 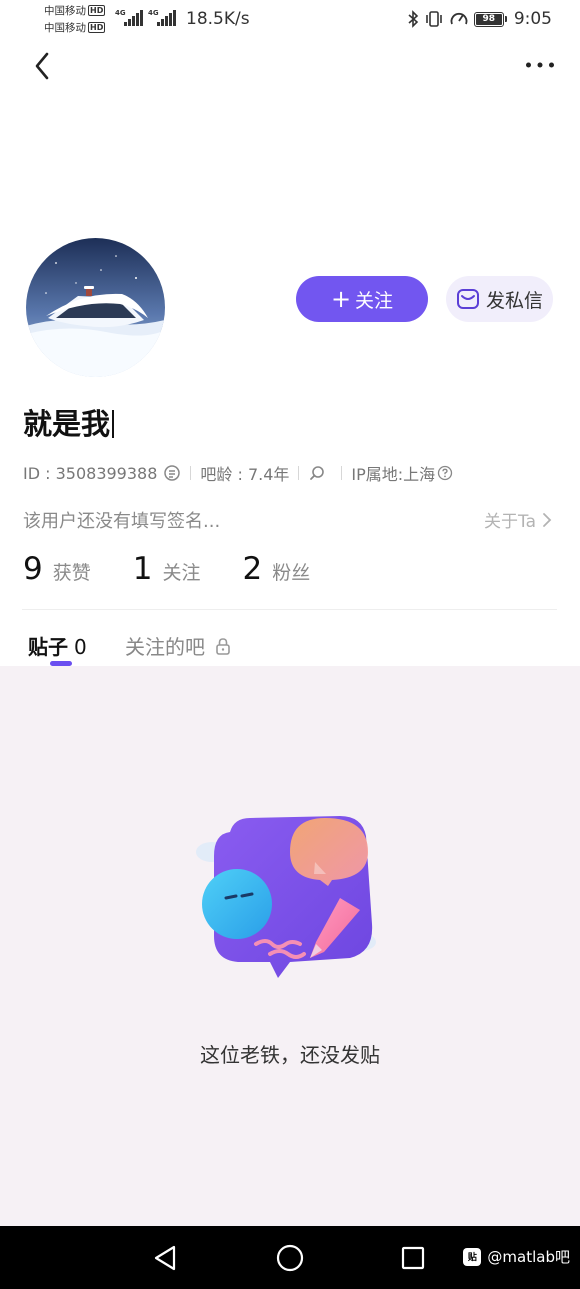 I want to click on speedometer-icon, so click(x=459, y=18).